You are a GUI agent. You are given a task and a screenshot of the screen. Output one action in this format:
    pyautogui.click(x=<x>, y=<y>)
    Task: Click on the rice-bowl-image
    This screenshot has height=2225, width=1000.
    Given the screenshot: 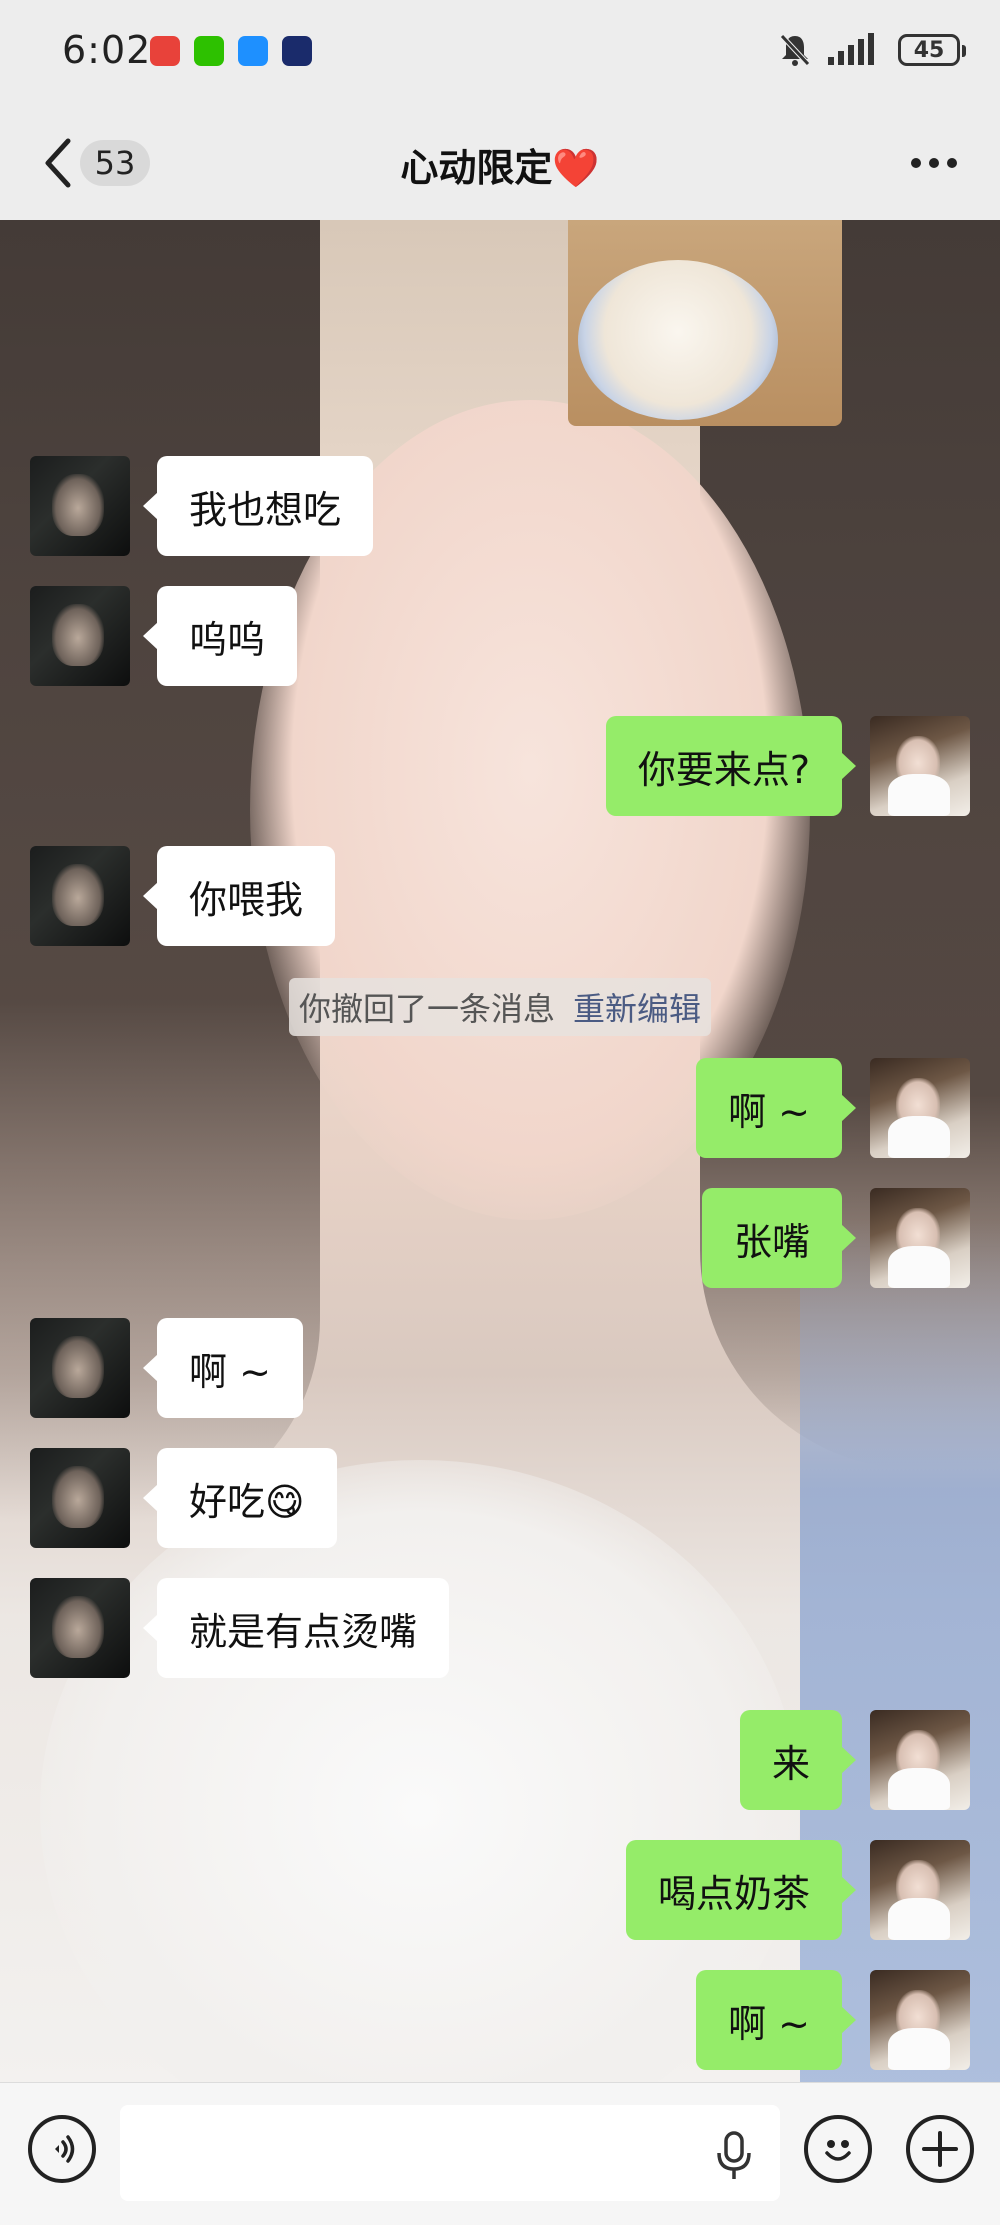 What is the action you would take?
    pyautogui.click(x=678, y=340)
    